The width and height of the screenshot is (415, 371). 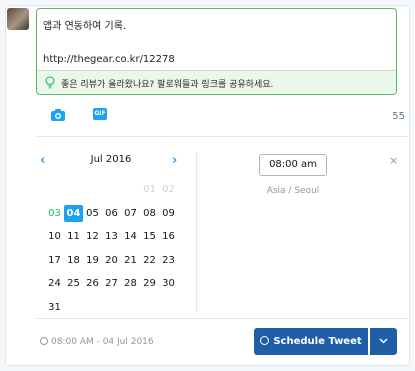 I want to click on calendar-day-18: 18, so click(x=73, y=260).